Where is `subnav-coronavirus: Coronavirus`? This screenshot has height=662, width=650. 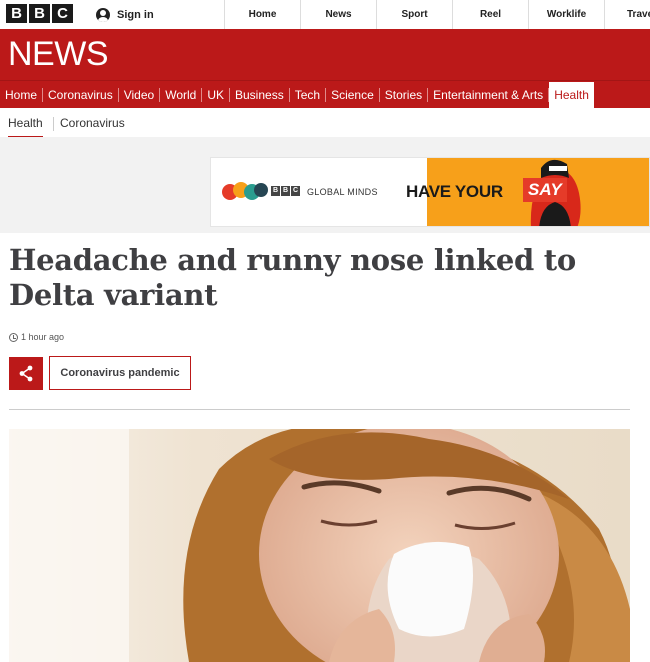 subnav-coronavirus: Coronavirus is located at coordinates (92, 123).